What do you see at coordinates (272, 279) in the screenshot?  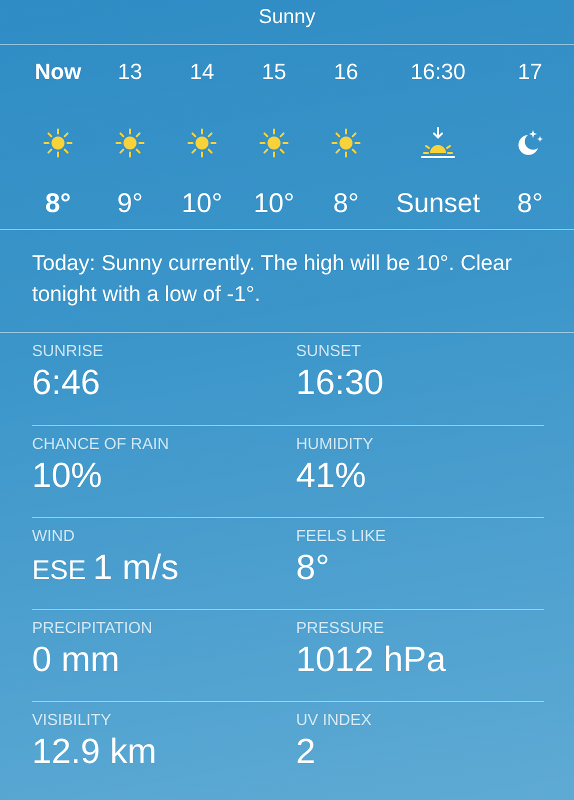 I see `forecast-summary: Today: Sunny currently. The high will be 10°. Clear tonight with a low of -1°.` at bounding box center [272, 279].